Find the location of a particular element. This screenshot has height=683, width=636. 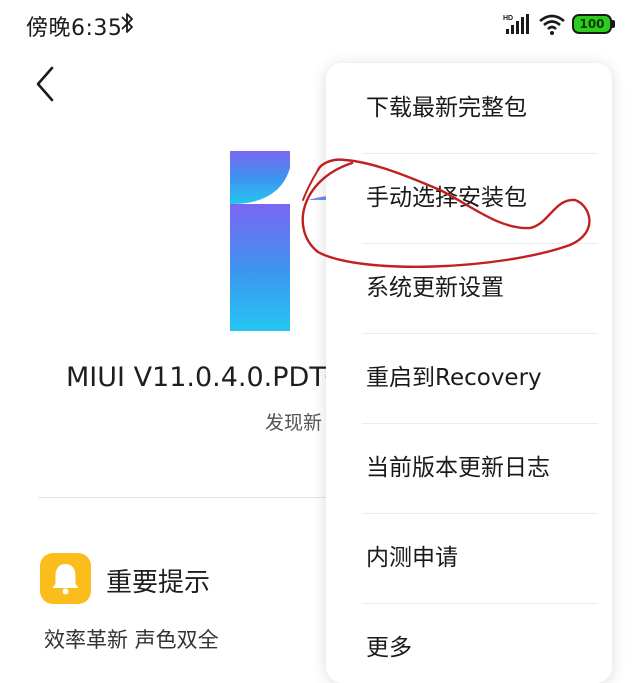

bluetooth-icon is located at coordinates (127, 23).